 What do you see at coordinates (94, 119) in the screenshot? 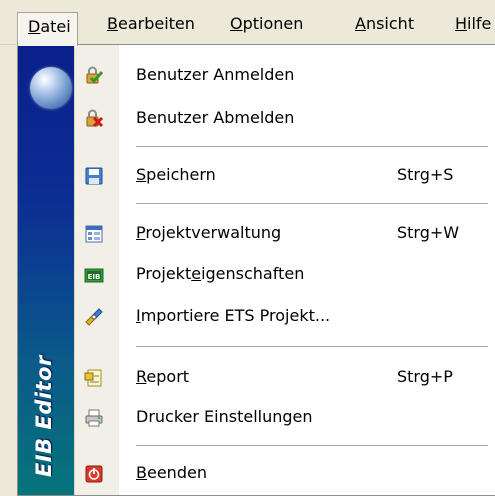
I see `user-logout-icon` at bounding box center [94, 119].